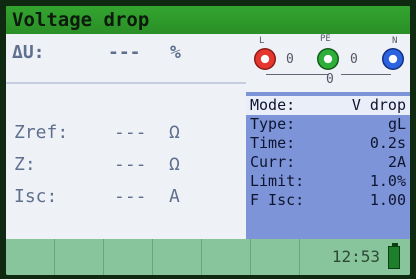 The image size is (416, 279). What do you see at coordinates (174, 132) in the screenshot?
I see `zref-unit: Ω` at bounding box center [174, 132].